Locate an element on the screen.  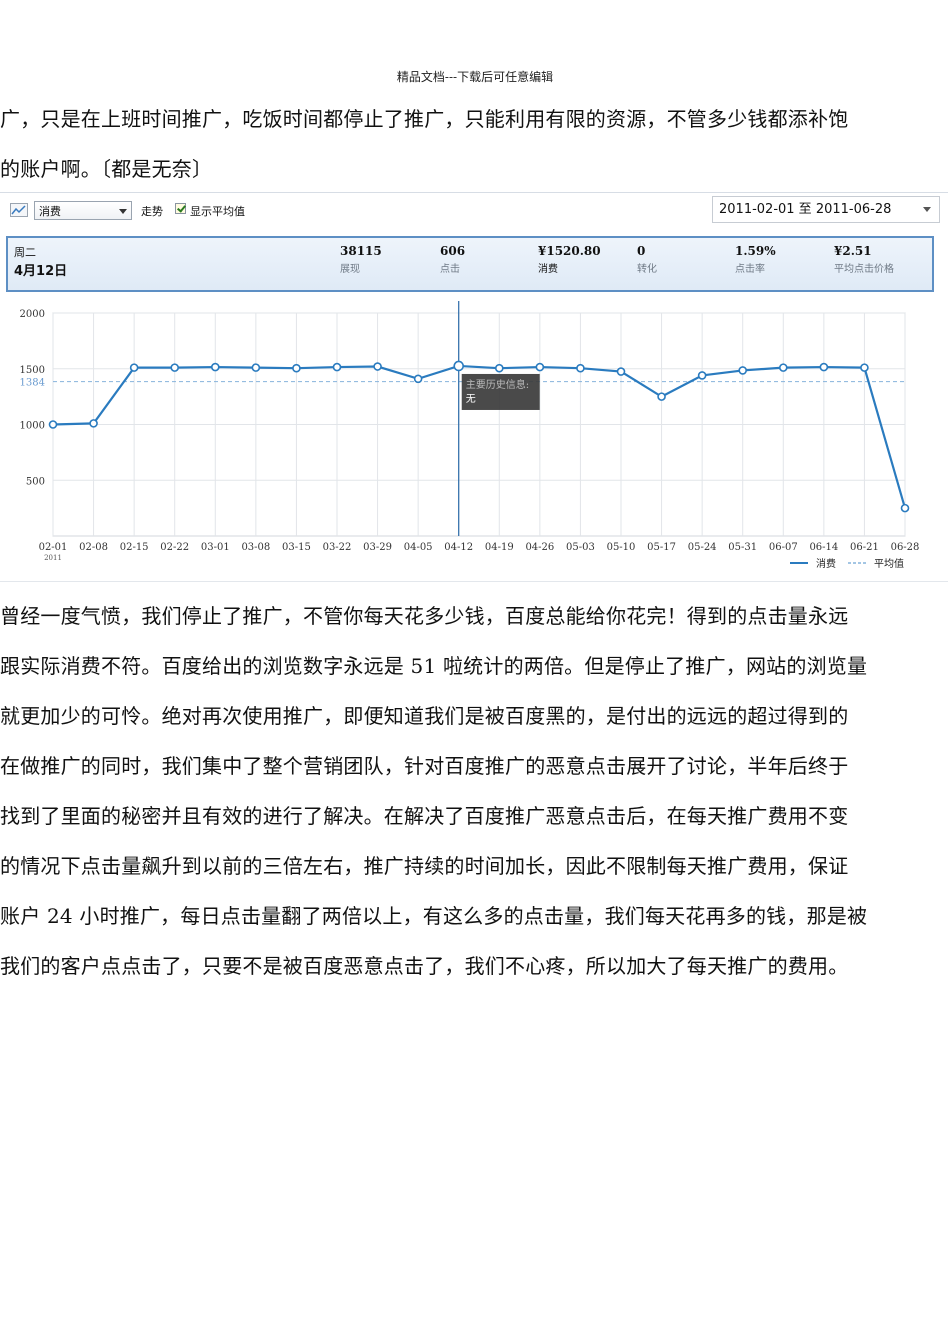
stat-label: 平均点击价格 is located at coordinates (864, 269).